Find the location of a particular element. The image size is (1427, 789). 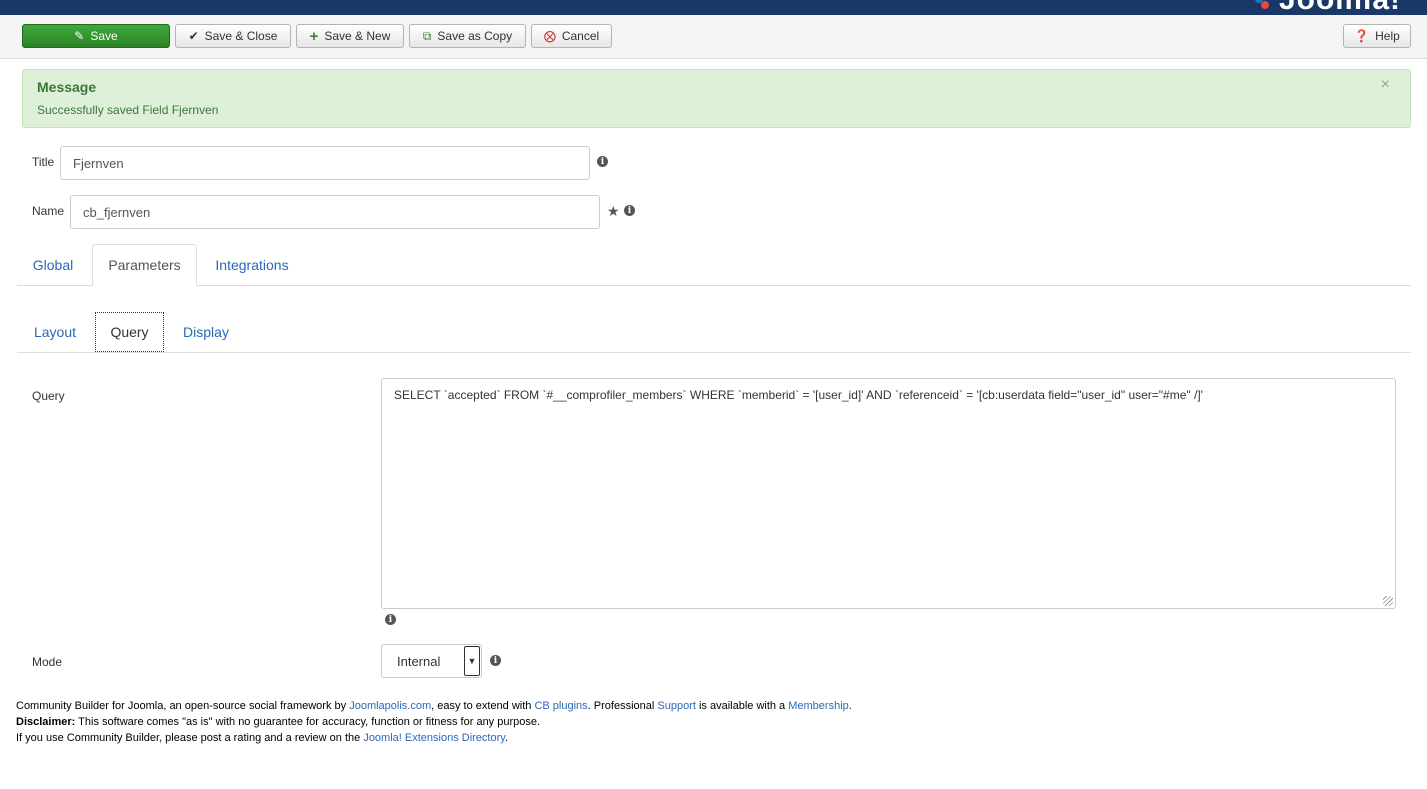

star-icon: ★ is located at coordinates (613, 211).